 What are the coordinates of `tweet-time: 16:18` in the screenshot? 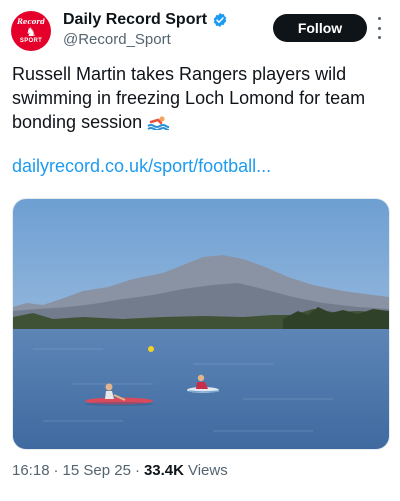 It's located at (31, 470).